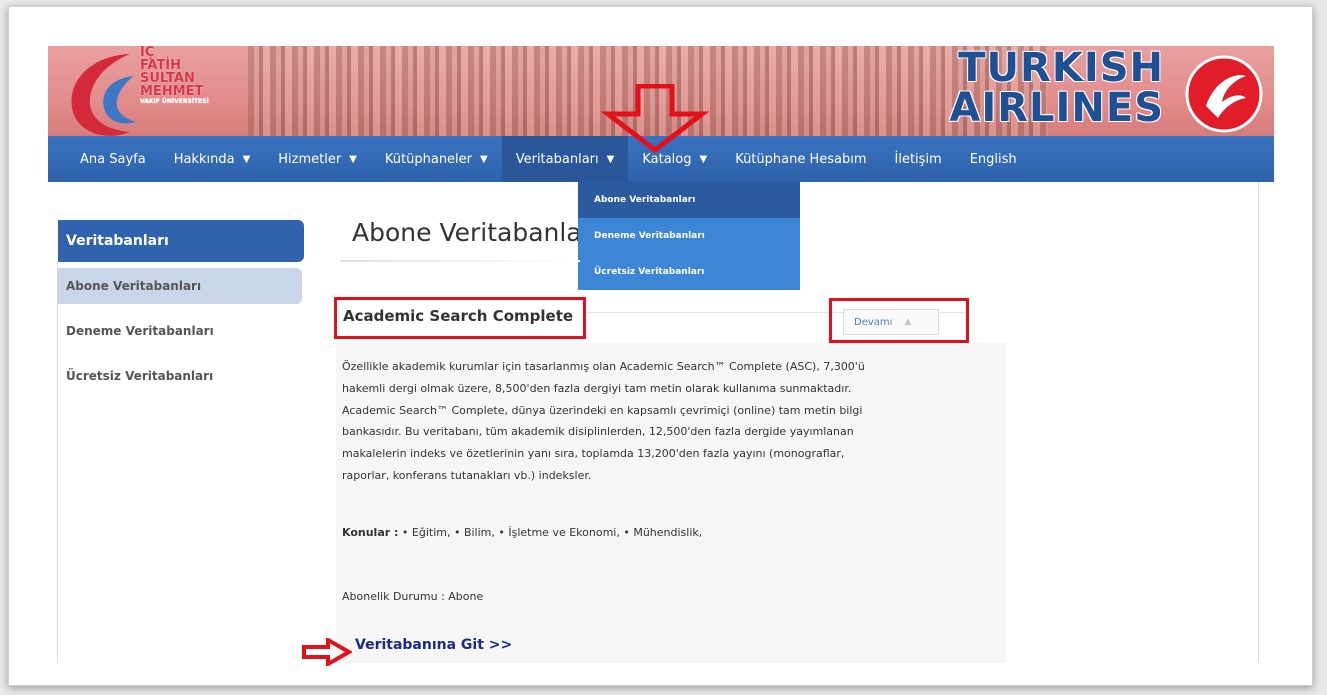 The image size is (1327, 695). I want to click on sidebar-item-free: Ücretsiz Veritabanları, so click(180, 376).